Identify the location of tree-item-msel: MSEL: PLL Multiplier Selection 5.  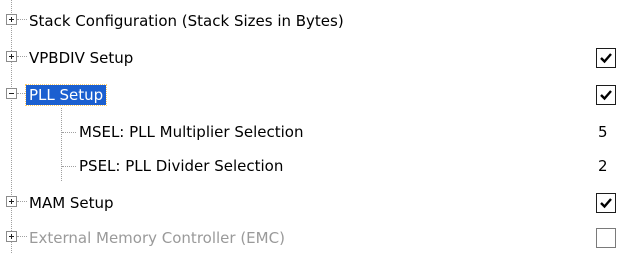
(312, 132).